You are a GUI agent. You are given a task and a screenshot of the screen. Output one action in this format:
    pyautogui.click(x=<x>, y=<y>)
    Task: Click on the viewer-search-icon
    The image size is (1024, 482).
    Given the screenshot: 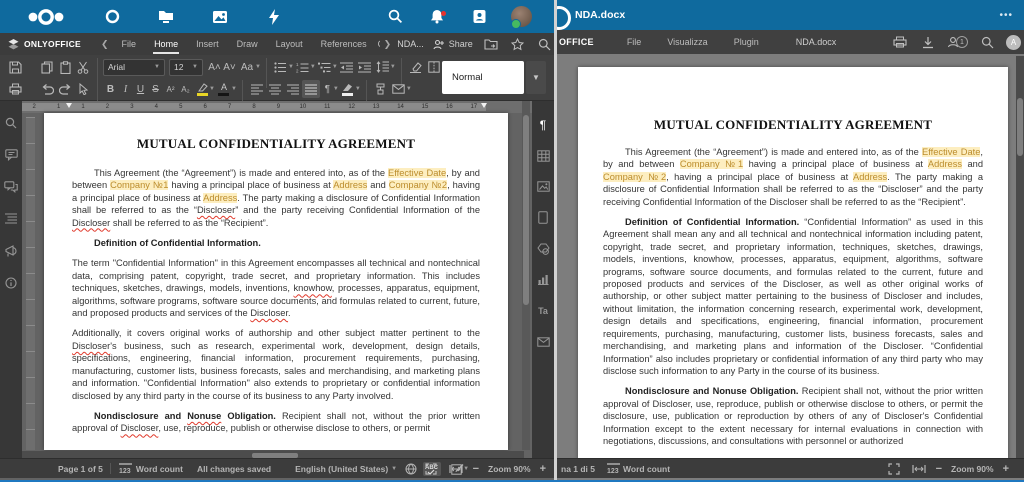 What is the action you would take?
    pyautogui.click(x=987, y=42)
    